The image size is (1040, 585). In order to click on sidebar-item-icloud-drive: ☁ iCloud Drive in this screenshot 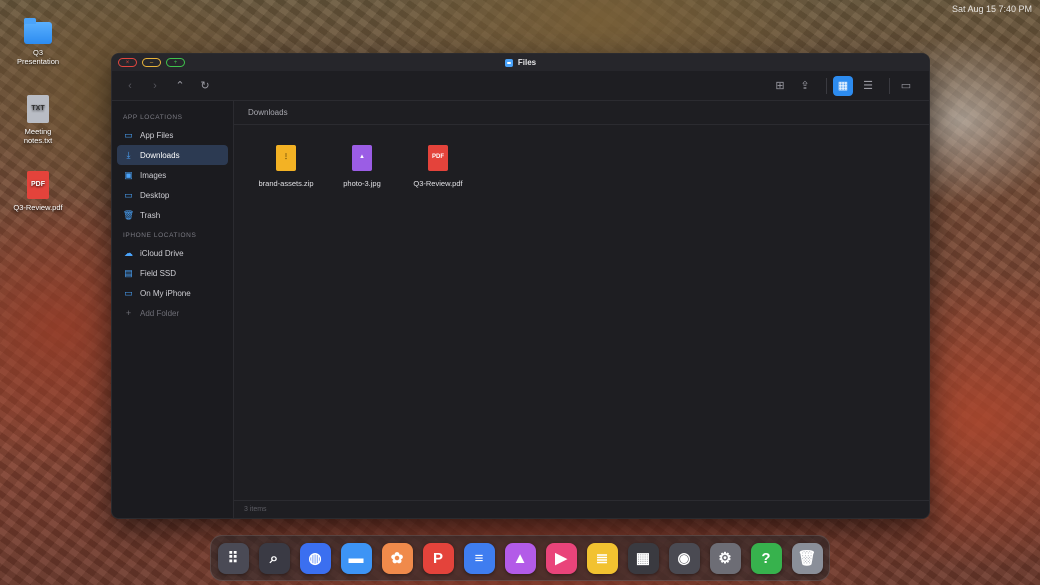, I will do `click(172, 253)`.